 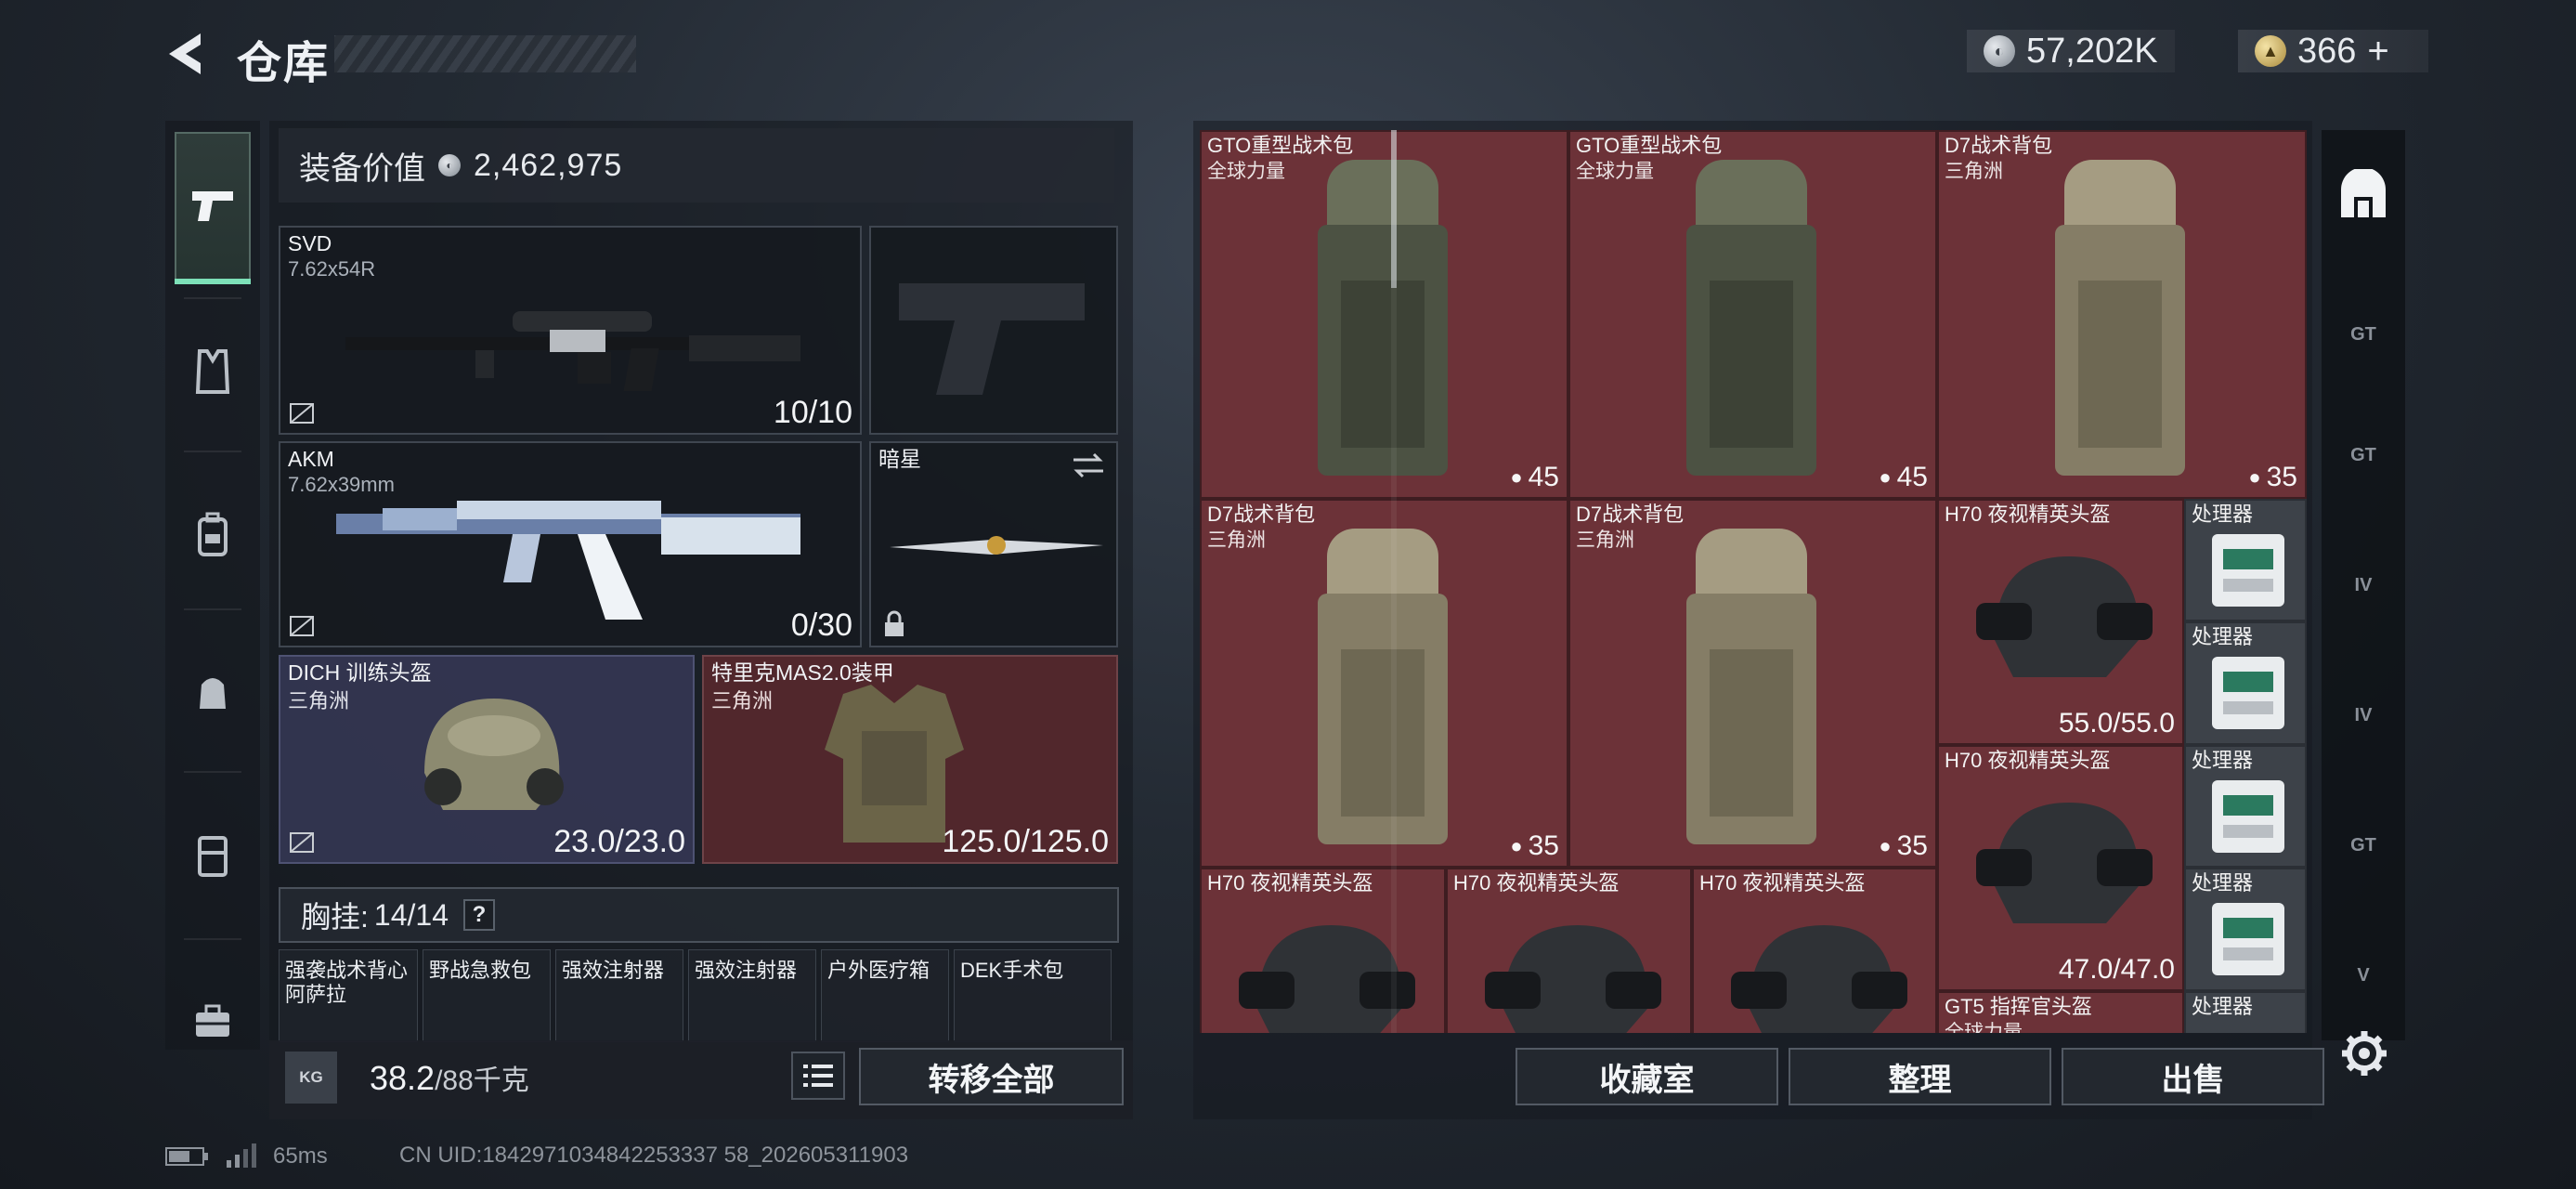 What do you see at coordinates (619, 842) in the screenshot?
I see `helmet-durability: 23.0/23.0` at bounding box center [619, 842].